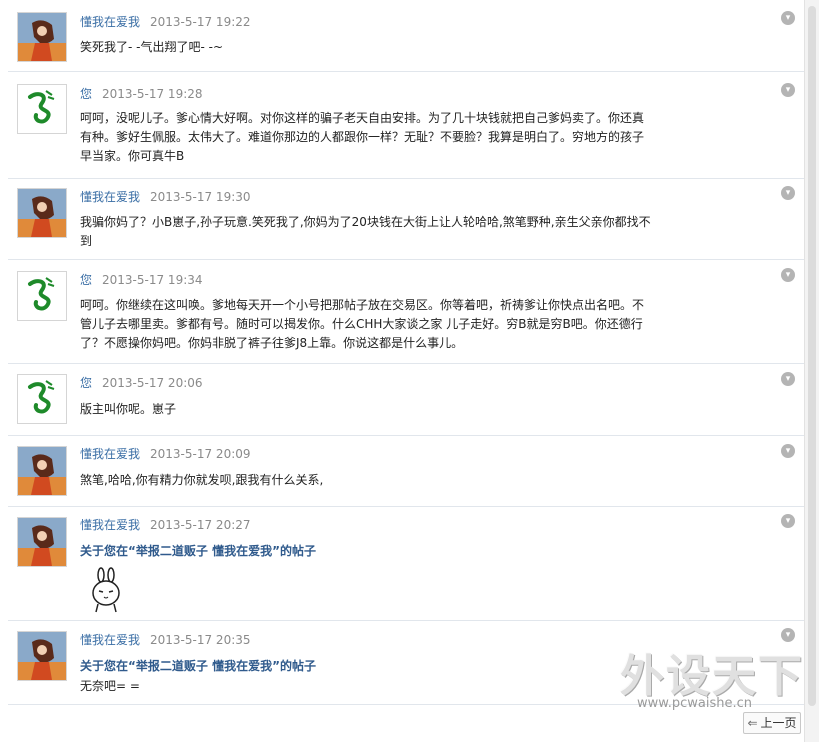 Image resolution: width=819 pixels, height=742 pixels. Describe the element at coordinates (200, 525) in the screenshot. I see `timestamp: 2013-5-17 20:27` at that location.